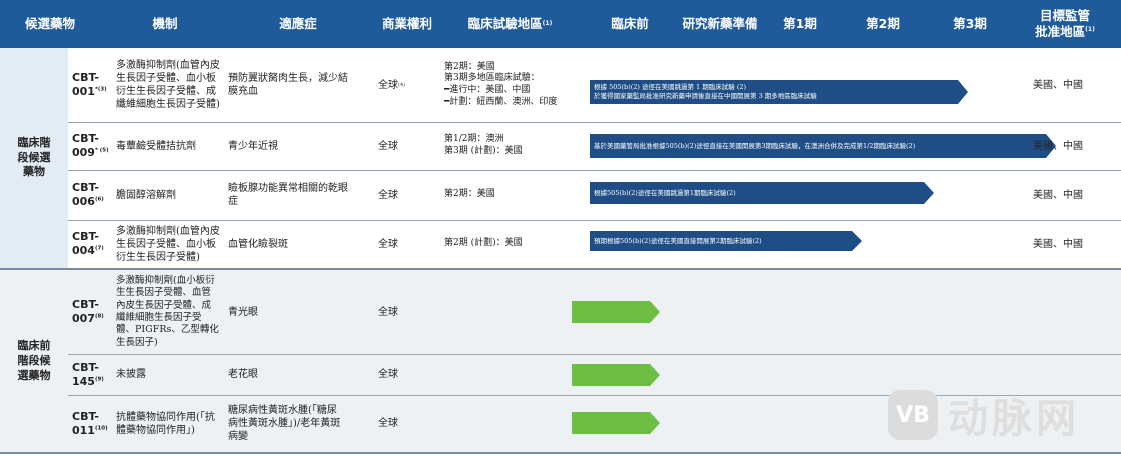 Image resolution: width=1121 pixels, height=457 pixels. I want to click on mechanism: 膽固醇溶解劑, so click(146, 195).